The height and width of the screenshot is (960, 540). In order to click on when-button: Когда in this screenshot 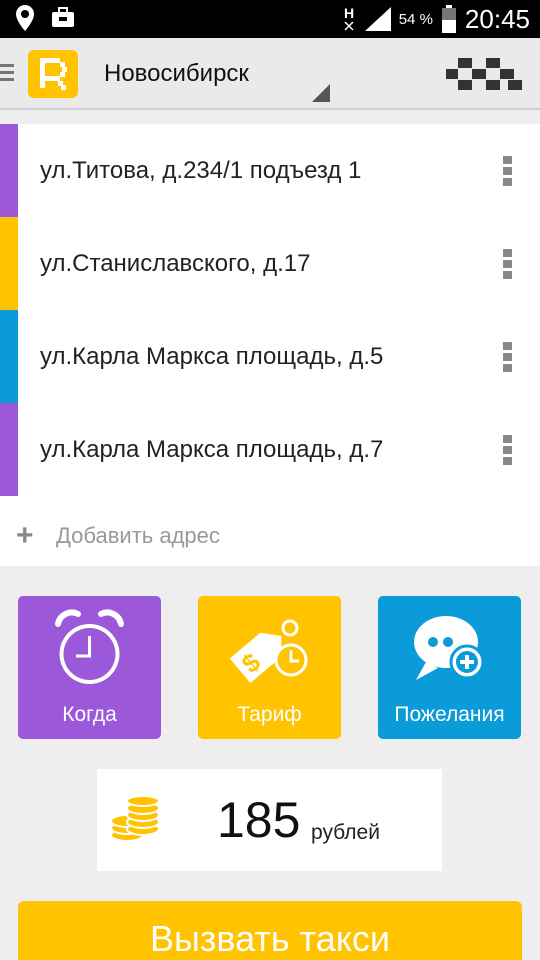, I will do `click(89, 667)`.